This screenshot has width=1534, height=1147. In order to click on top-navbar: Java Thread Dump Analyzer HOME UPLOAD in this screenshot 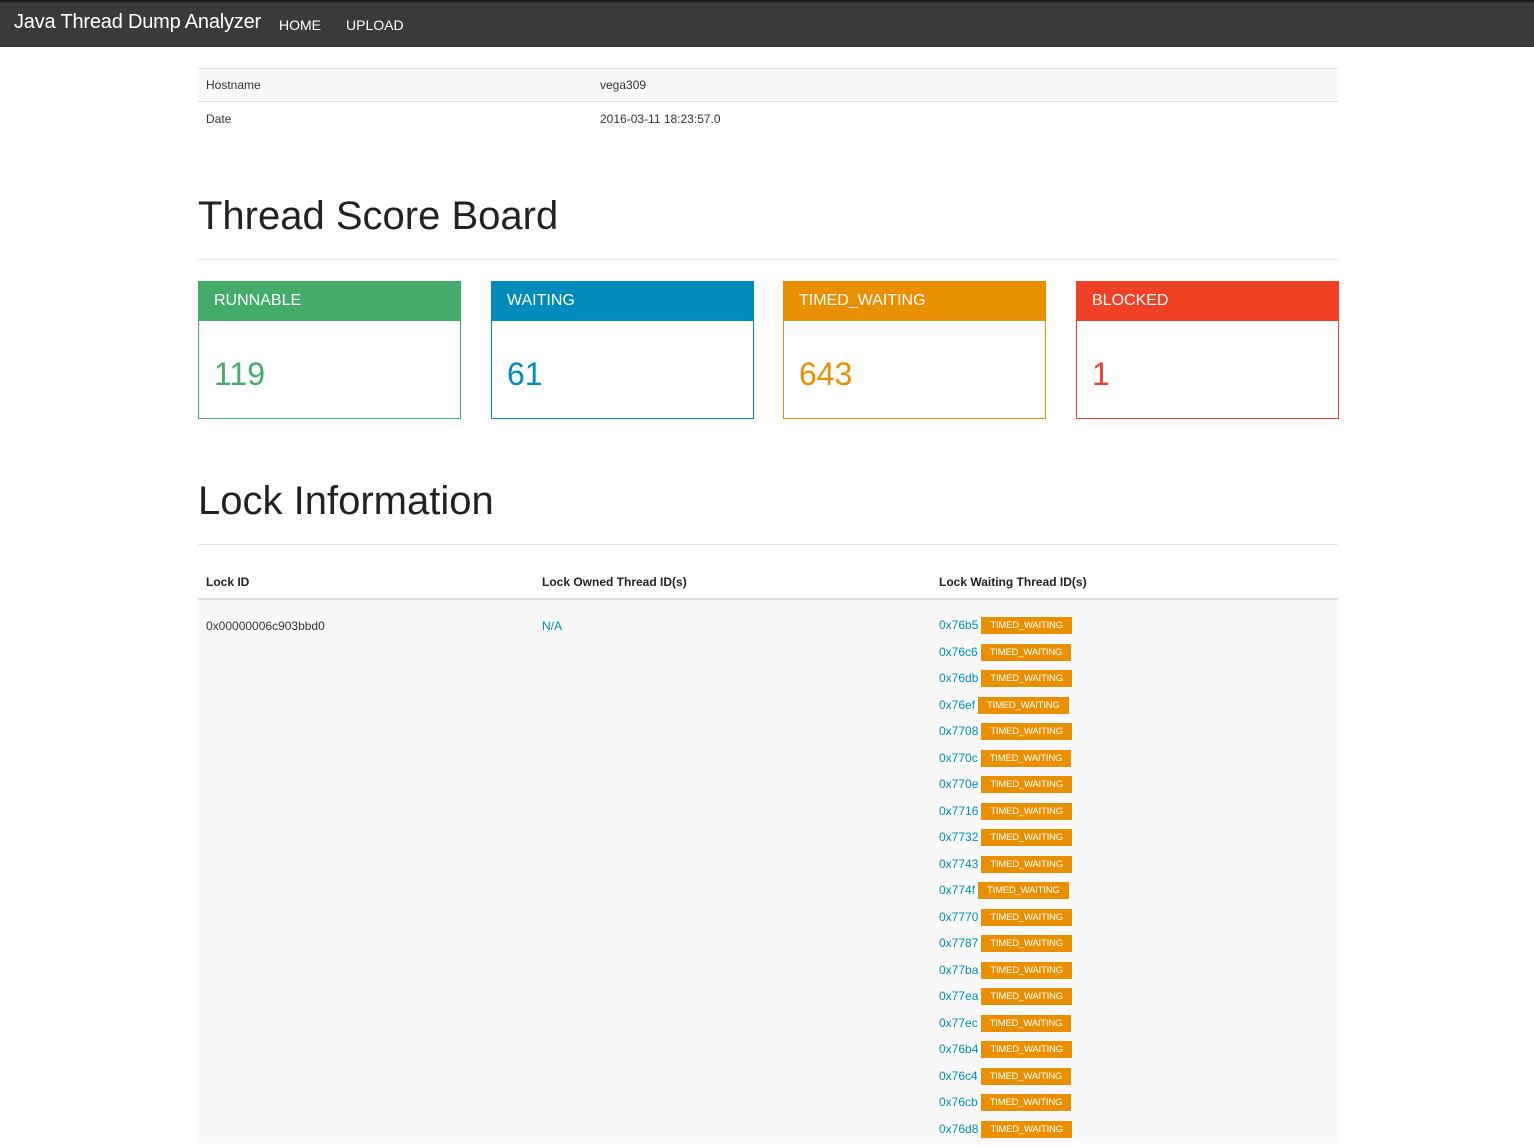, I will do `click(767, 23)`.